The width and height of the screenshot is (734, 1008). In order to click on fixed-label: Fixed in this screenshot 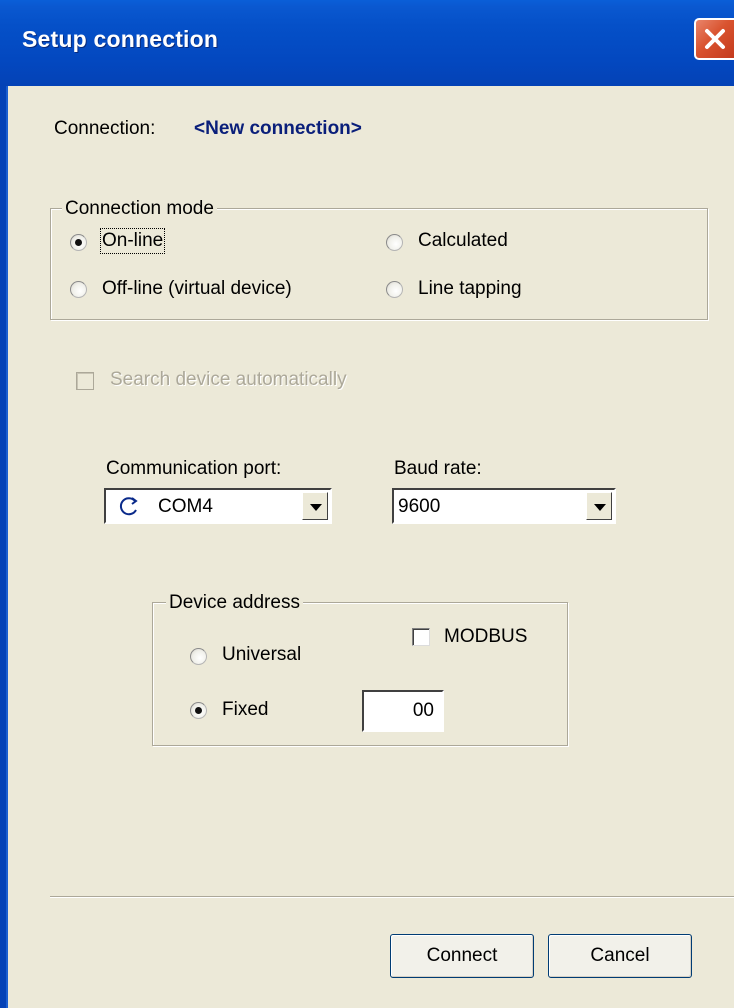, I will do `click(245, 710)`.